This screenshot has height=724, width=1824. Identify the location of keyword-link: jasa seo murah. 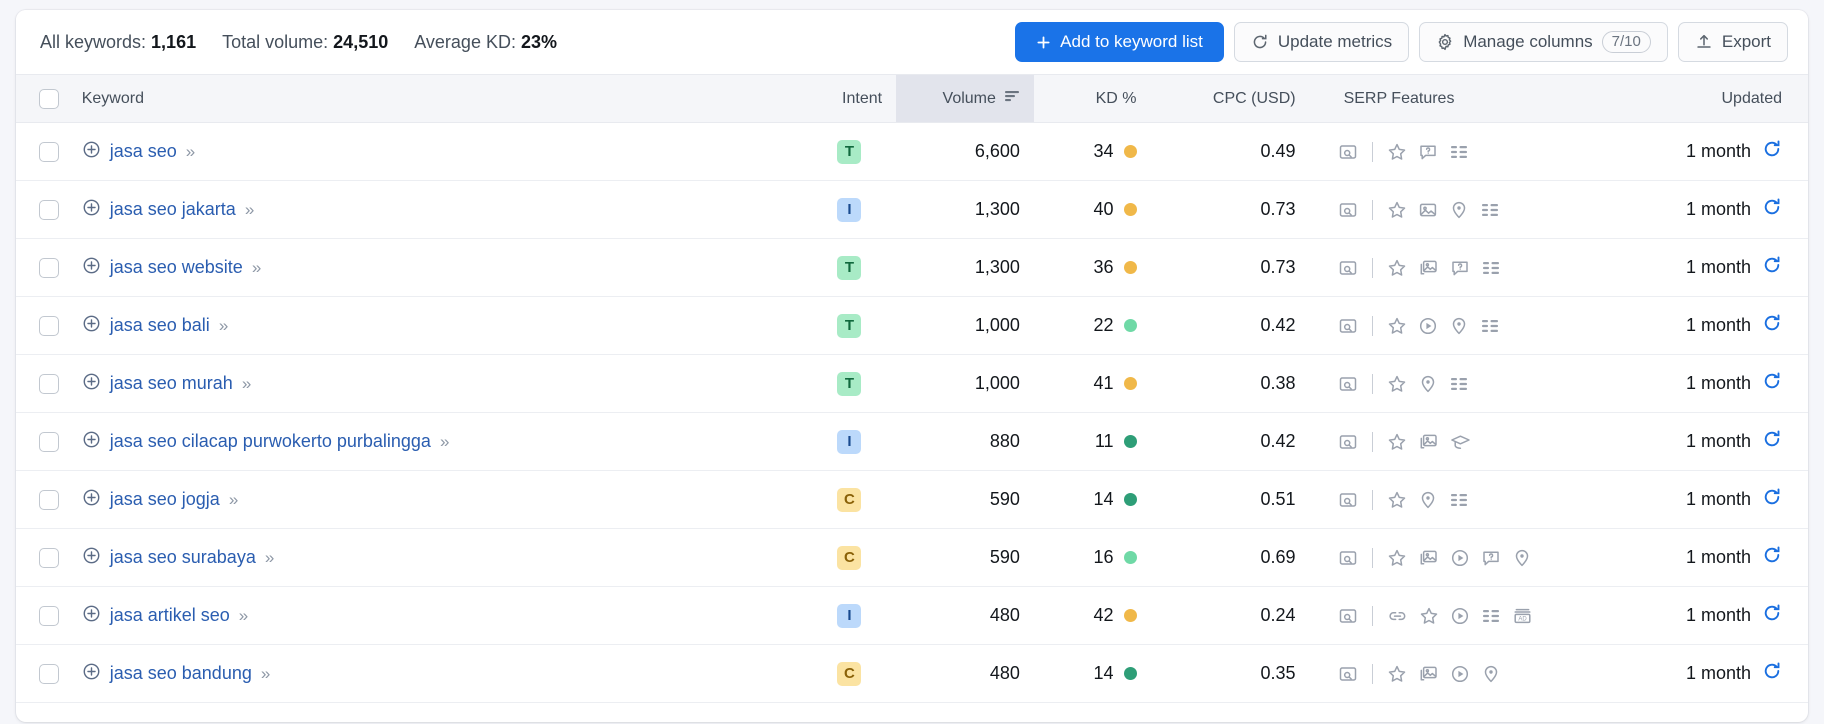
(171, 383).